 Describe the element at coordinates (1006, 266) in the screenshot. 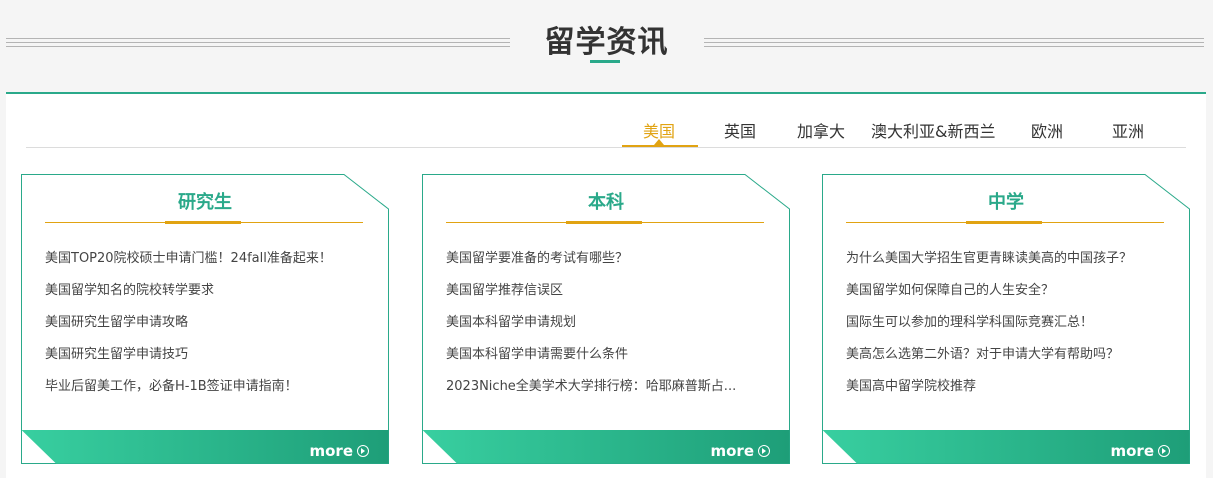

I see `news-link: 为什么美国大学招生官更青睐读美高的中国孩子？` at that location.